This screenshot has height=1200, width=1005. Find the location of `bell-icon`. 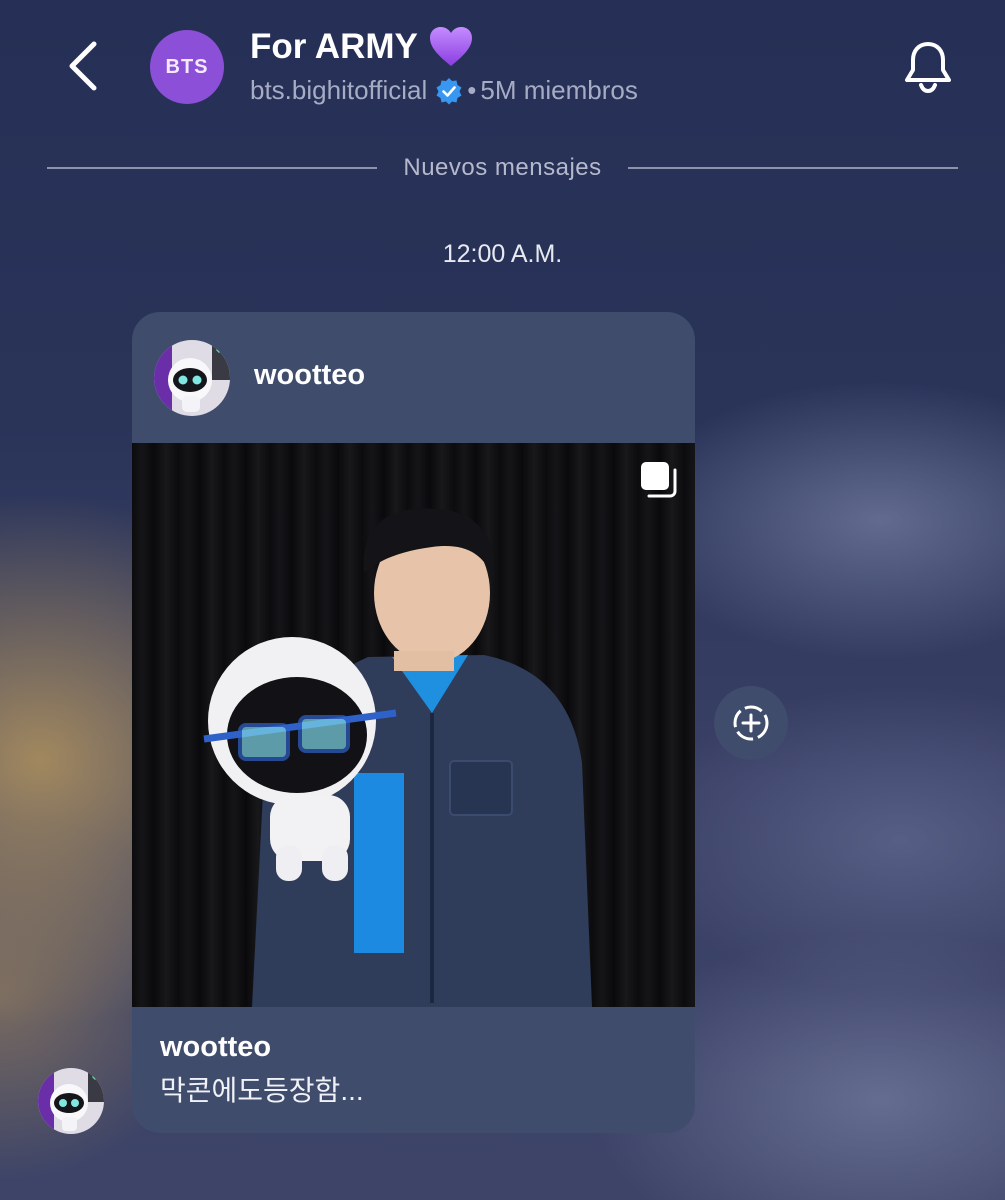

bell-icon is located at coordinates (928, 66).